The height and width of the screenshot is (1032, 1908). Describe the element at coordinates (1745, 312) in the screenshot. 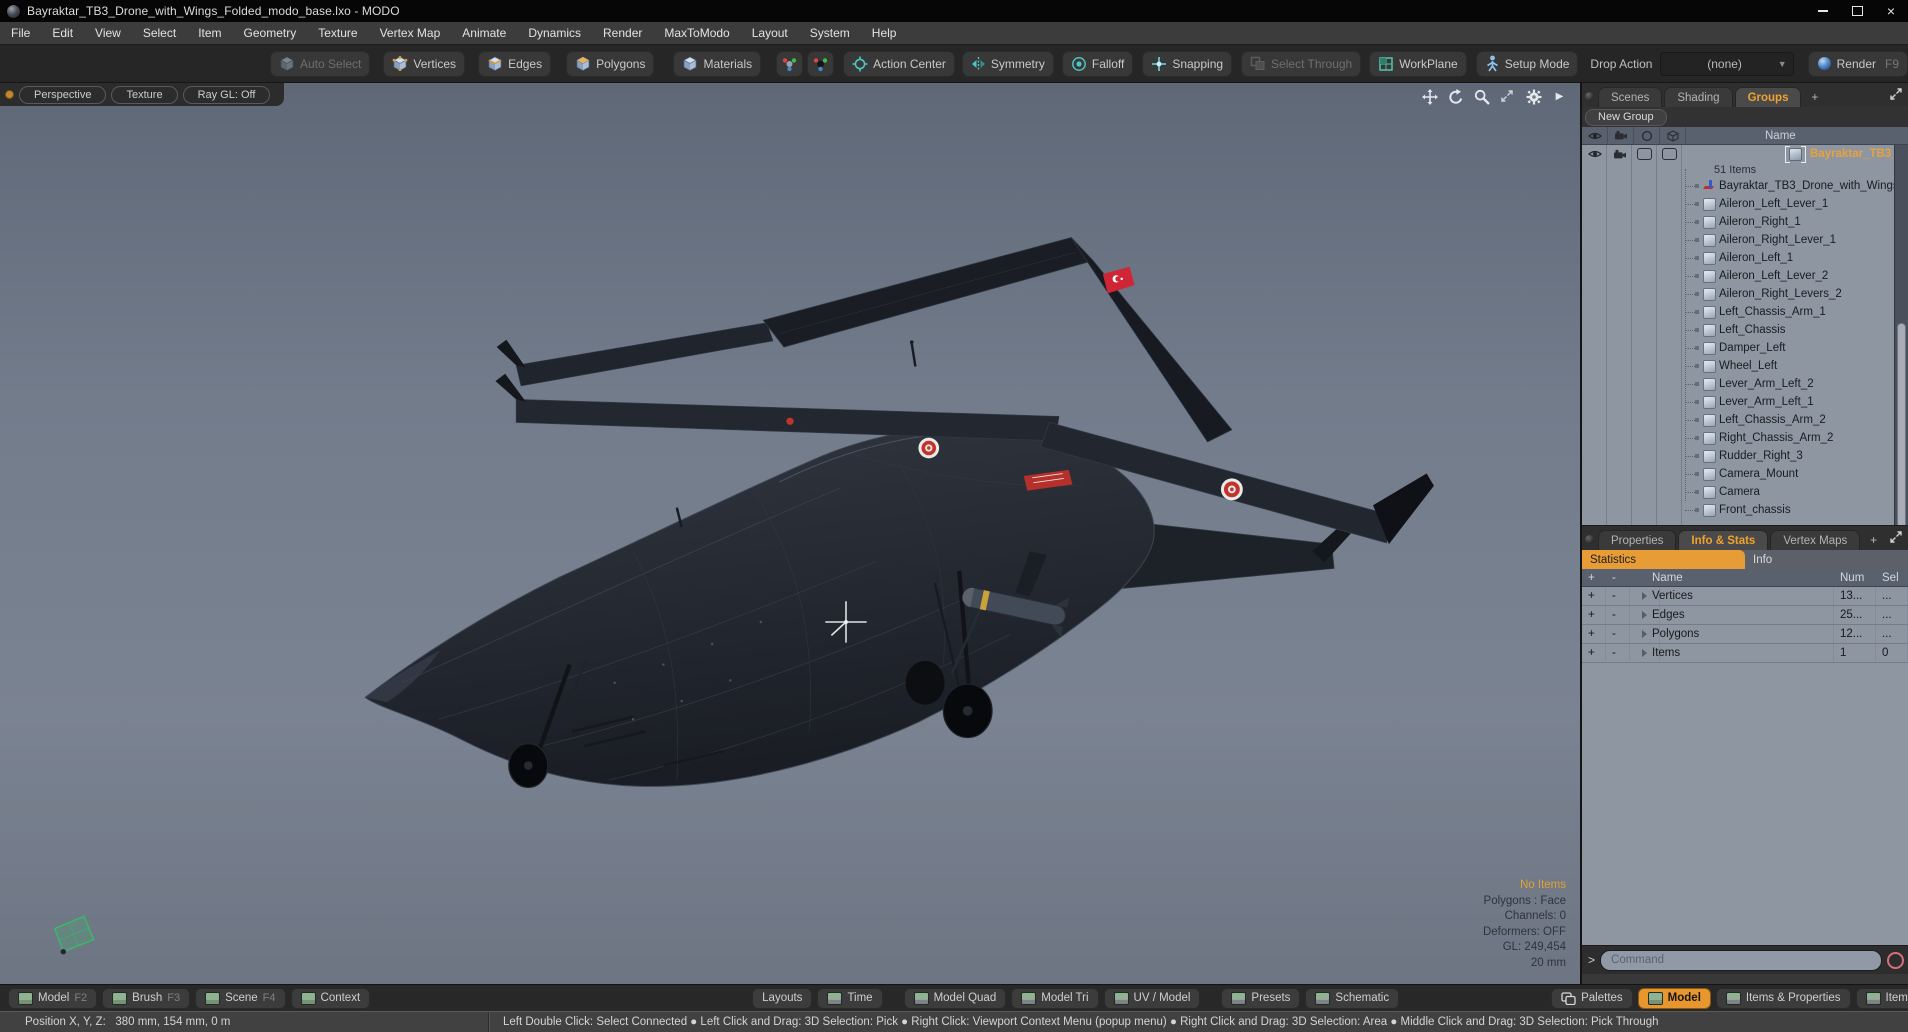

I see `list-item: Left_Chassis_Arm_1` at that location.